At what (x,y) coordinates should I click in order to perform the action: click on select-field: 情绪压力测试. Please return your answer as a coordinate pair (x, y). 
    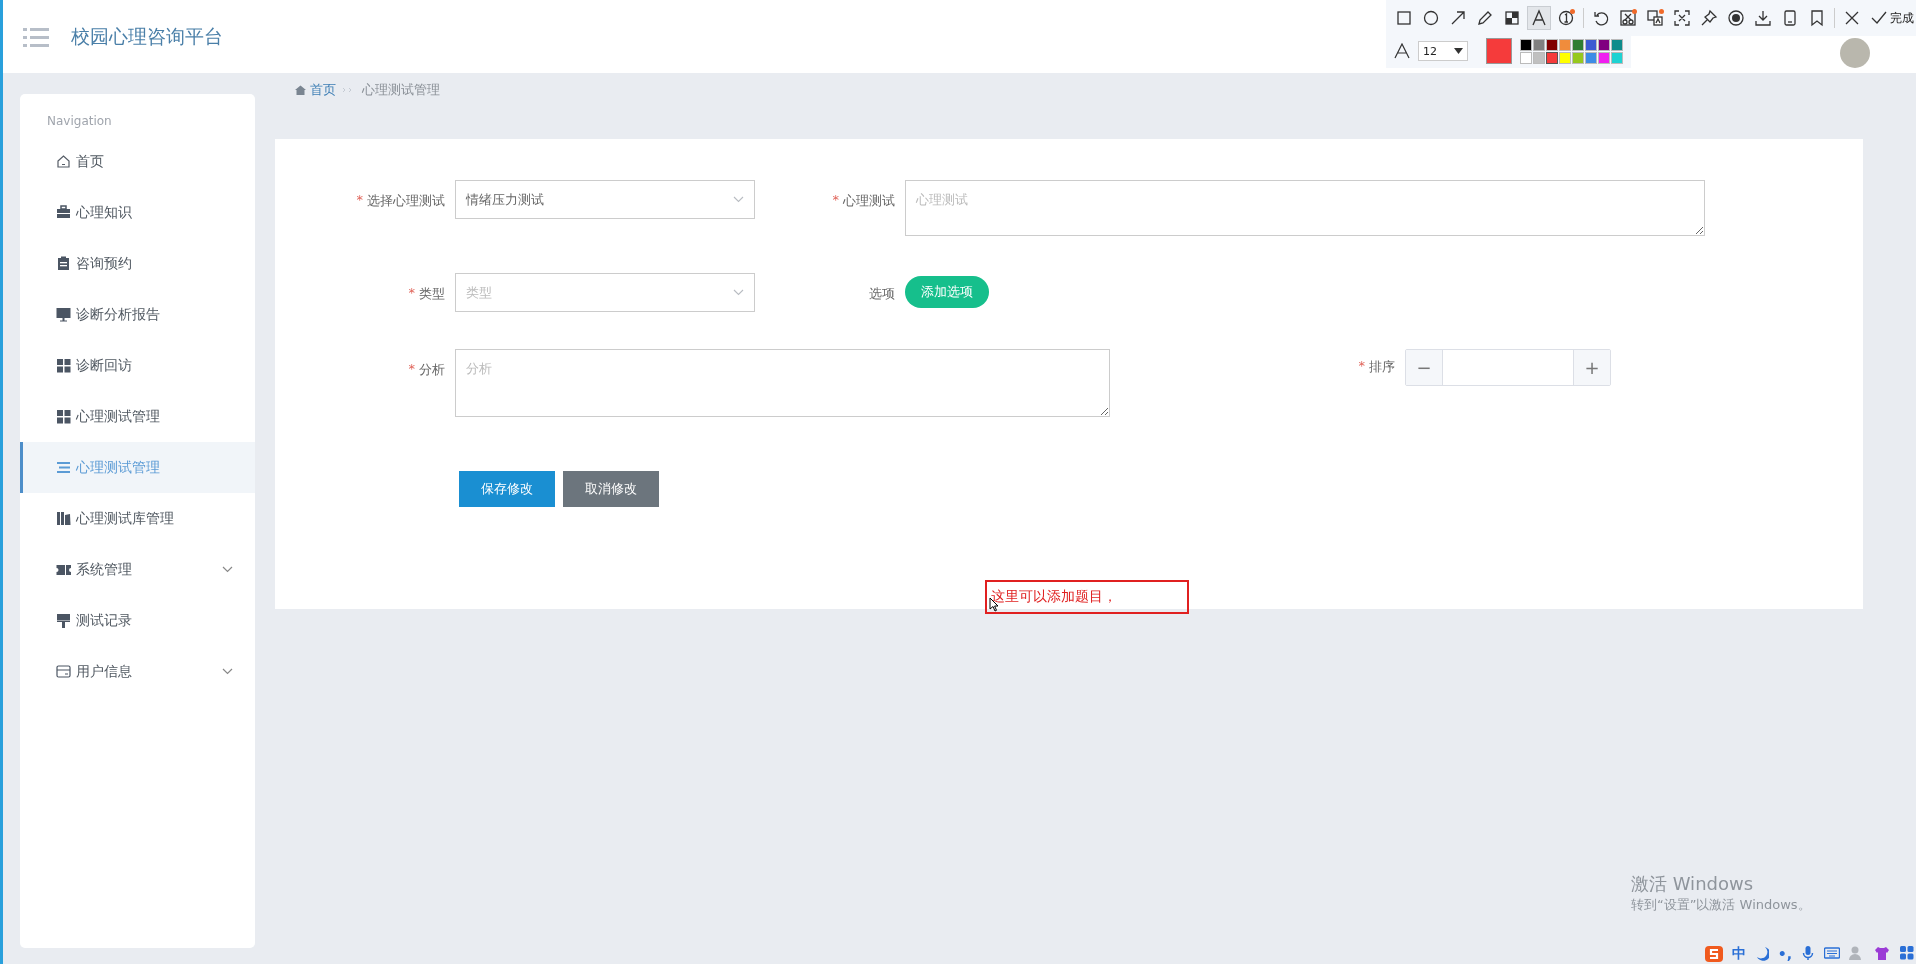
    Looking at the image, I should click on (605, 199).